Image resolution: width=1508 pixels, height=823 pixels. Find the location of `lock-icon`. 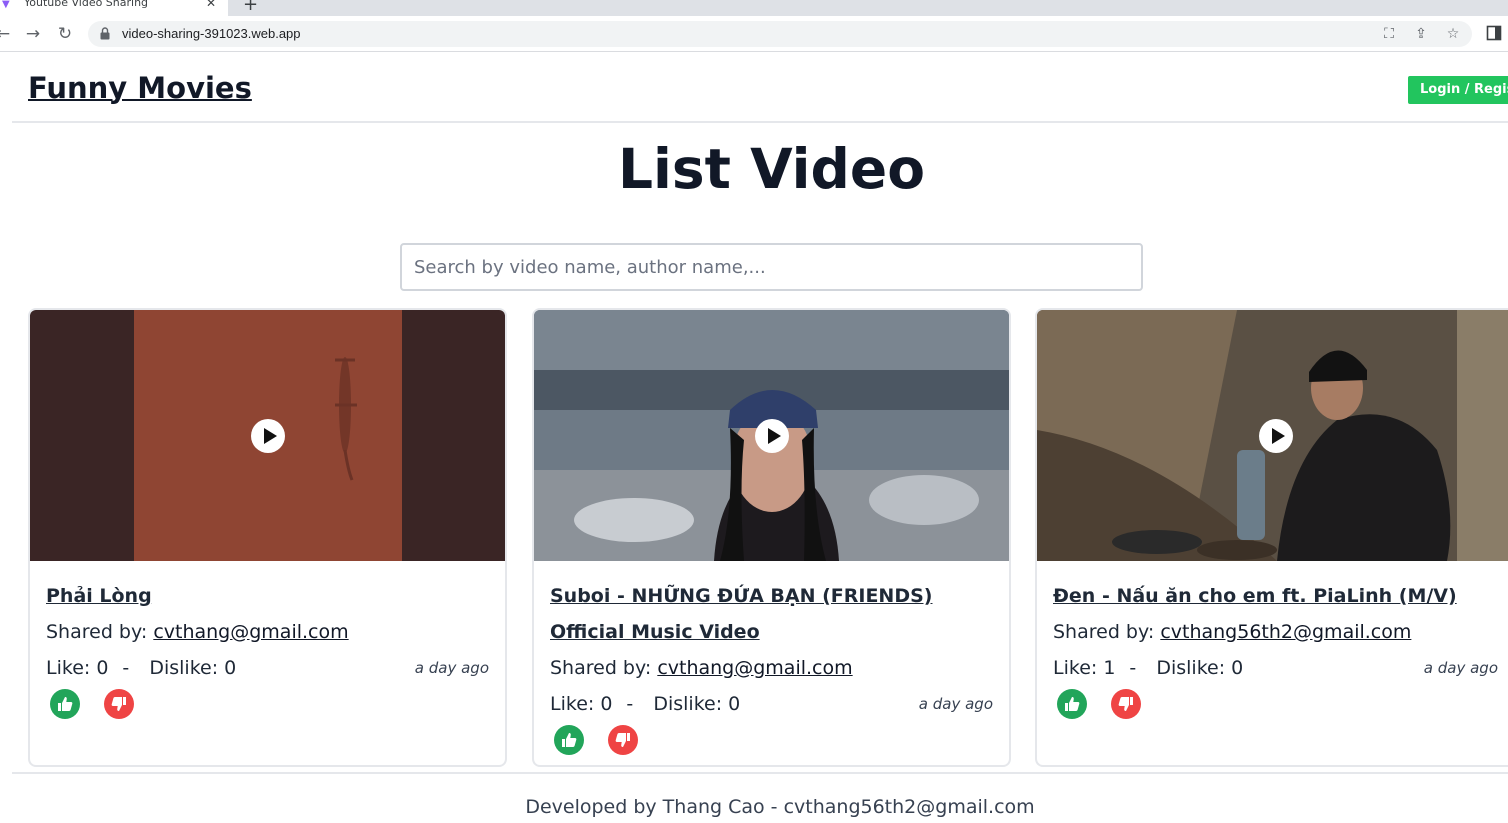

lock-icon is located at coordinates (105, 33).